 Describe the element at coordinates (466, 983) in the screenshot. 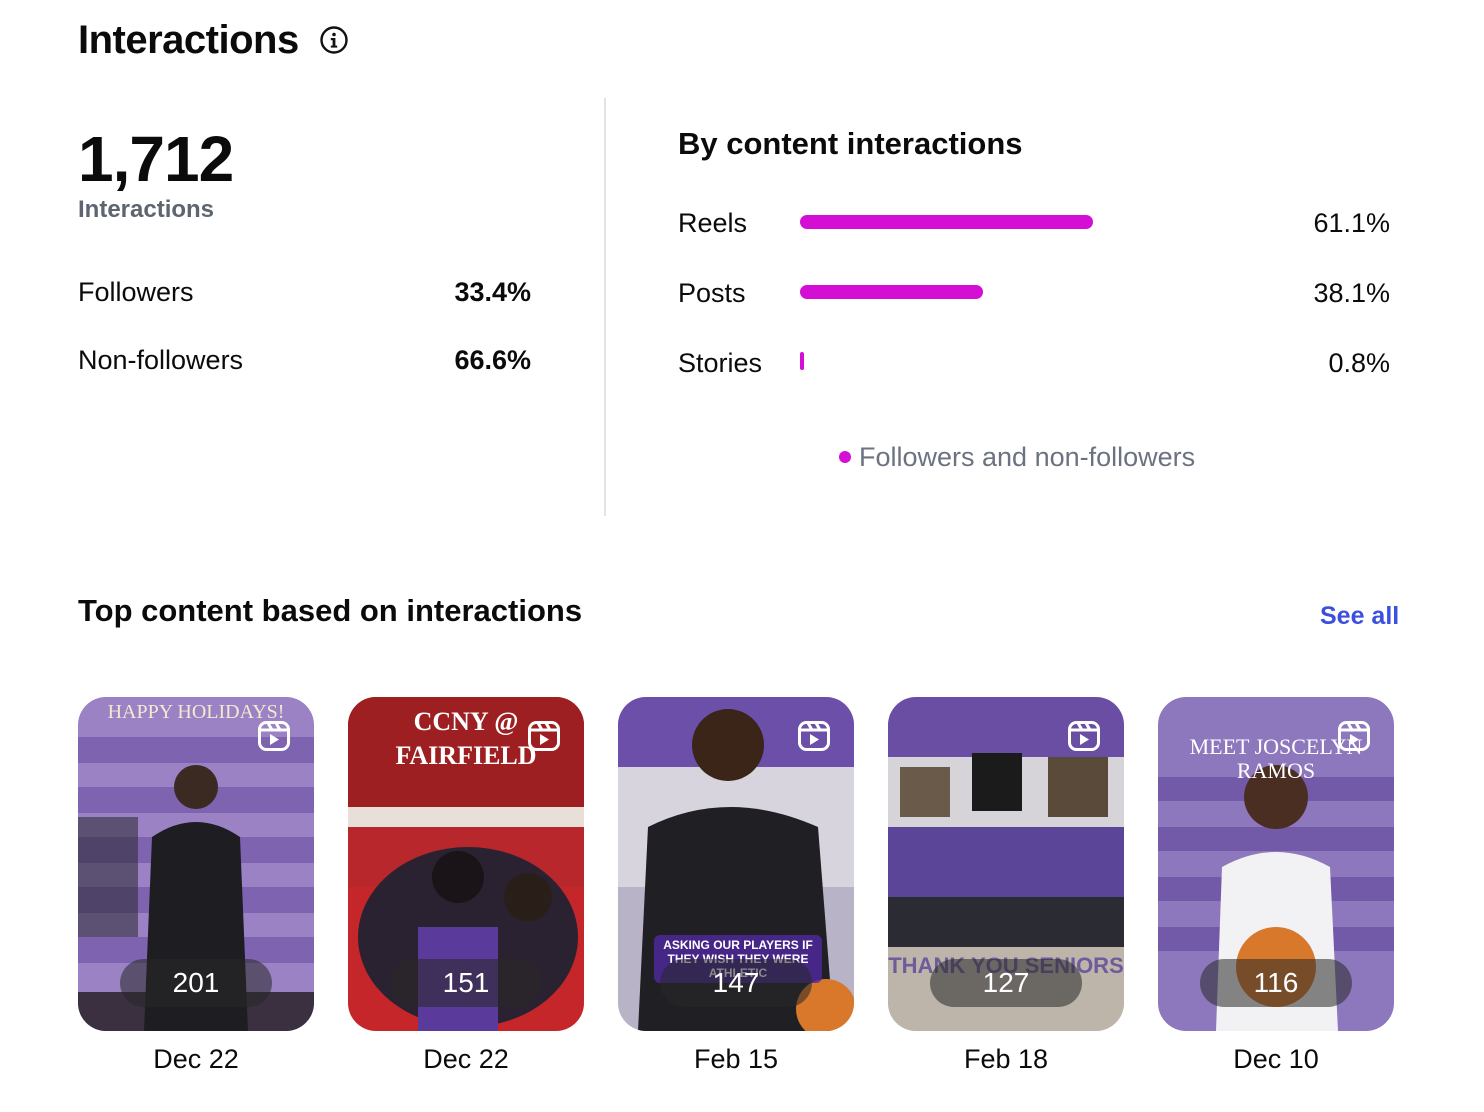

I see `interaction-count: 151` at that location.